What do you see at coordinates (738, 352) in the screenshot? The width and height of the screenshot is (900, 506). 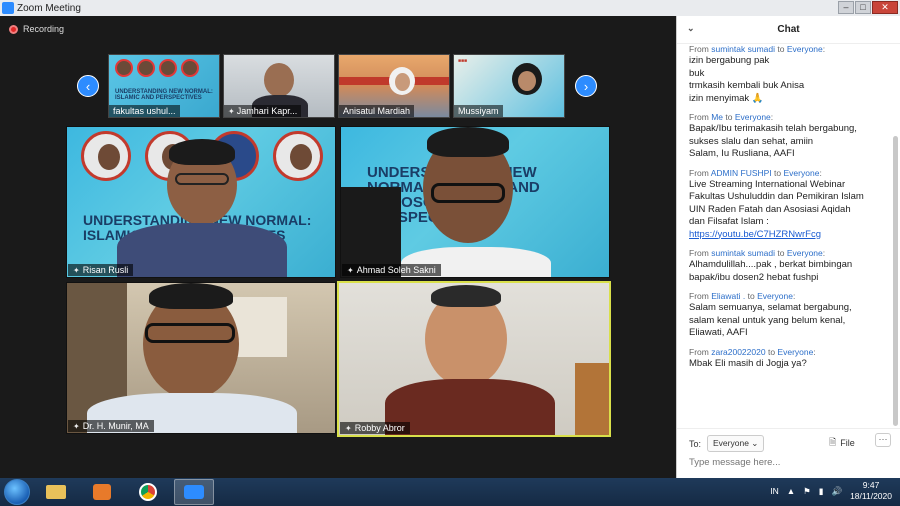 I see `message-sender: zara20022020` at bounding box center [738, 352].